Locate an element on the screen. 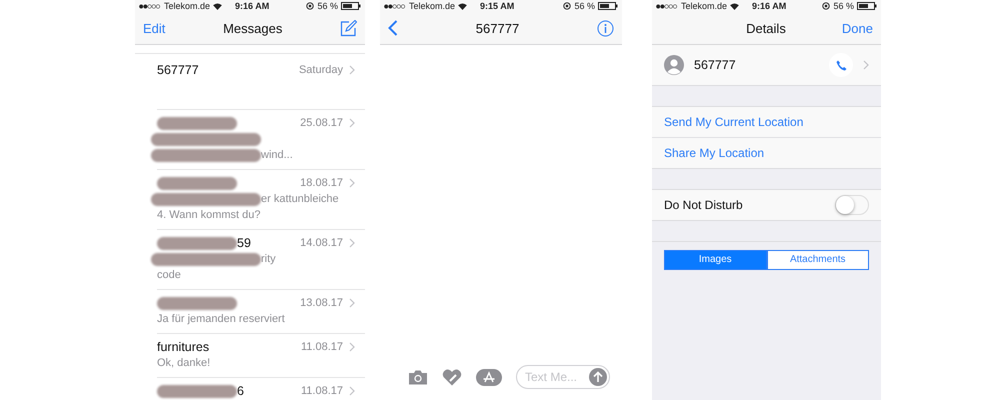 This screenshot has height=400, width=1000. info-icon is located at coordinates (605, 28).